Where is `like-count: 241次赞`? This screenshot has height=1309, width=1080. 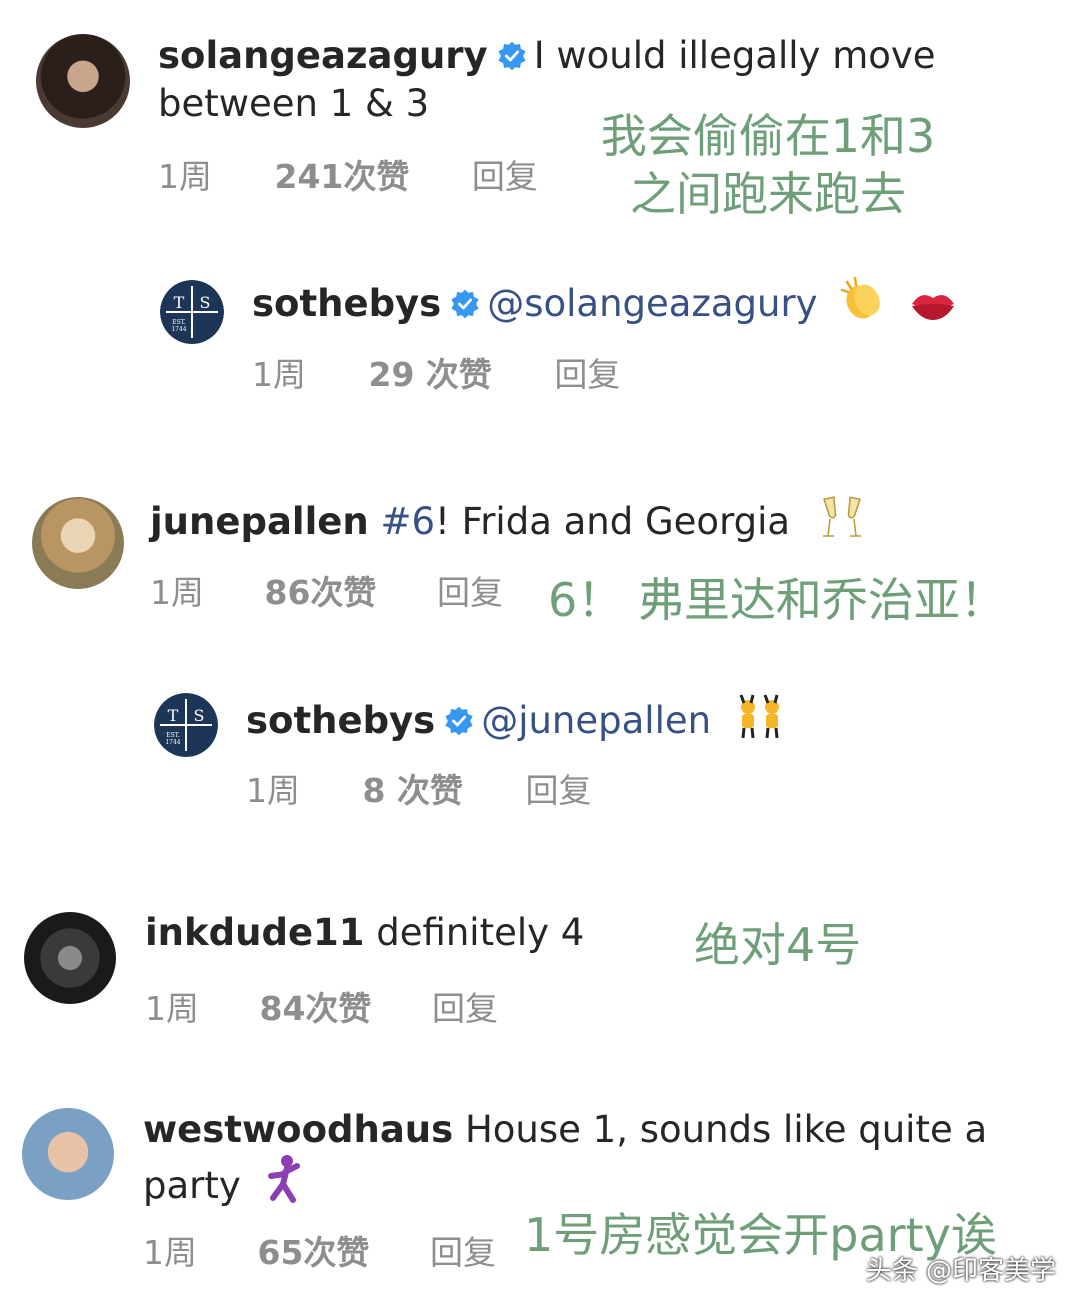
like-count: 241次赞 is located at coordinates (342, 174).